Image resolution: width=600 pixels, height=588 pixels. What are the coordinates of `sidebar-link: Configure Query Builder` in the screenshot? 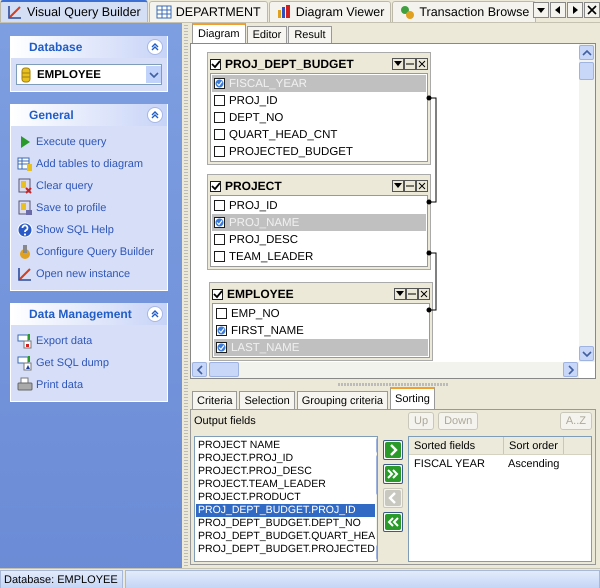 It's located at (90, 252).